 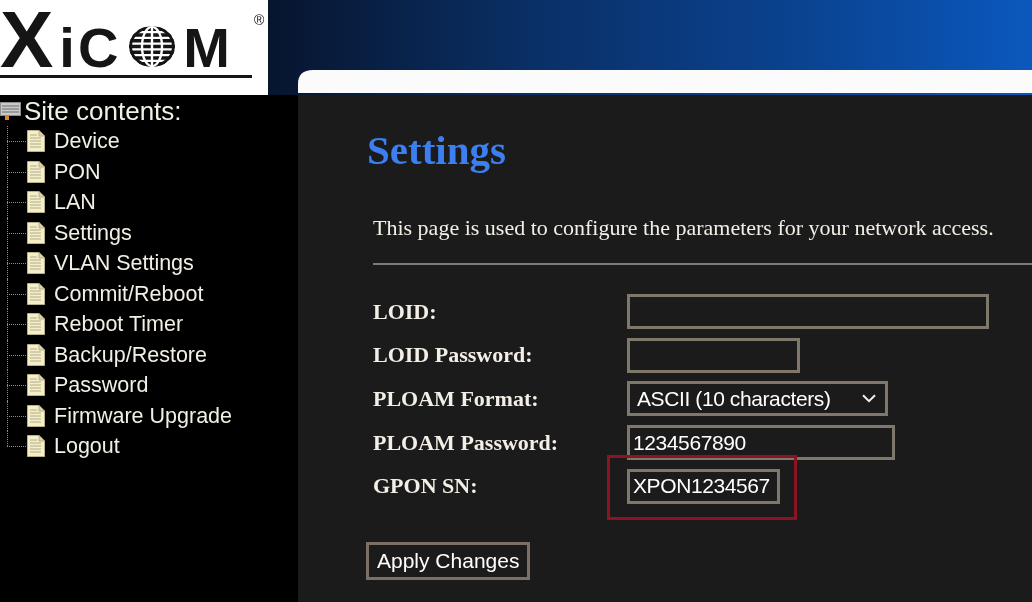 What do you see at coordinates (130, 415) in the screenshot?
I see `sidebar-link: Firmware Upgrade` at bounding box center [130, 415].